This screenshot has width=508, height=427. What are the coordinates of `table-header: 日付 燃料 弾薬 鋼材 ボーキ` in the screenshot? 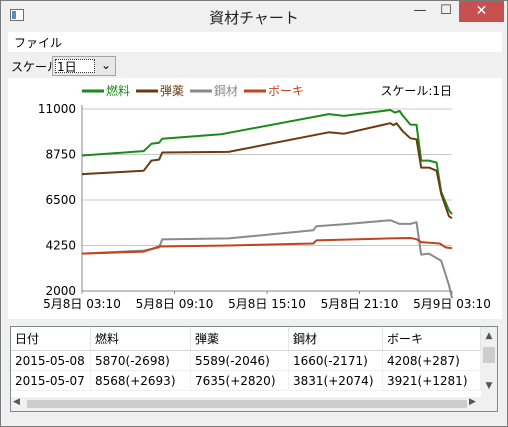 It's located at (246, 339).